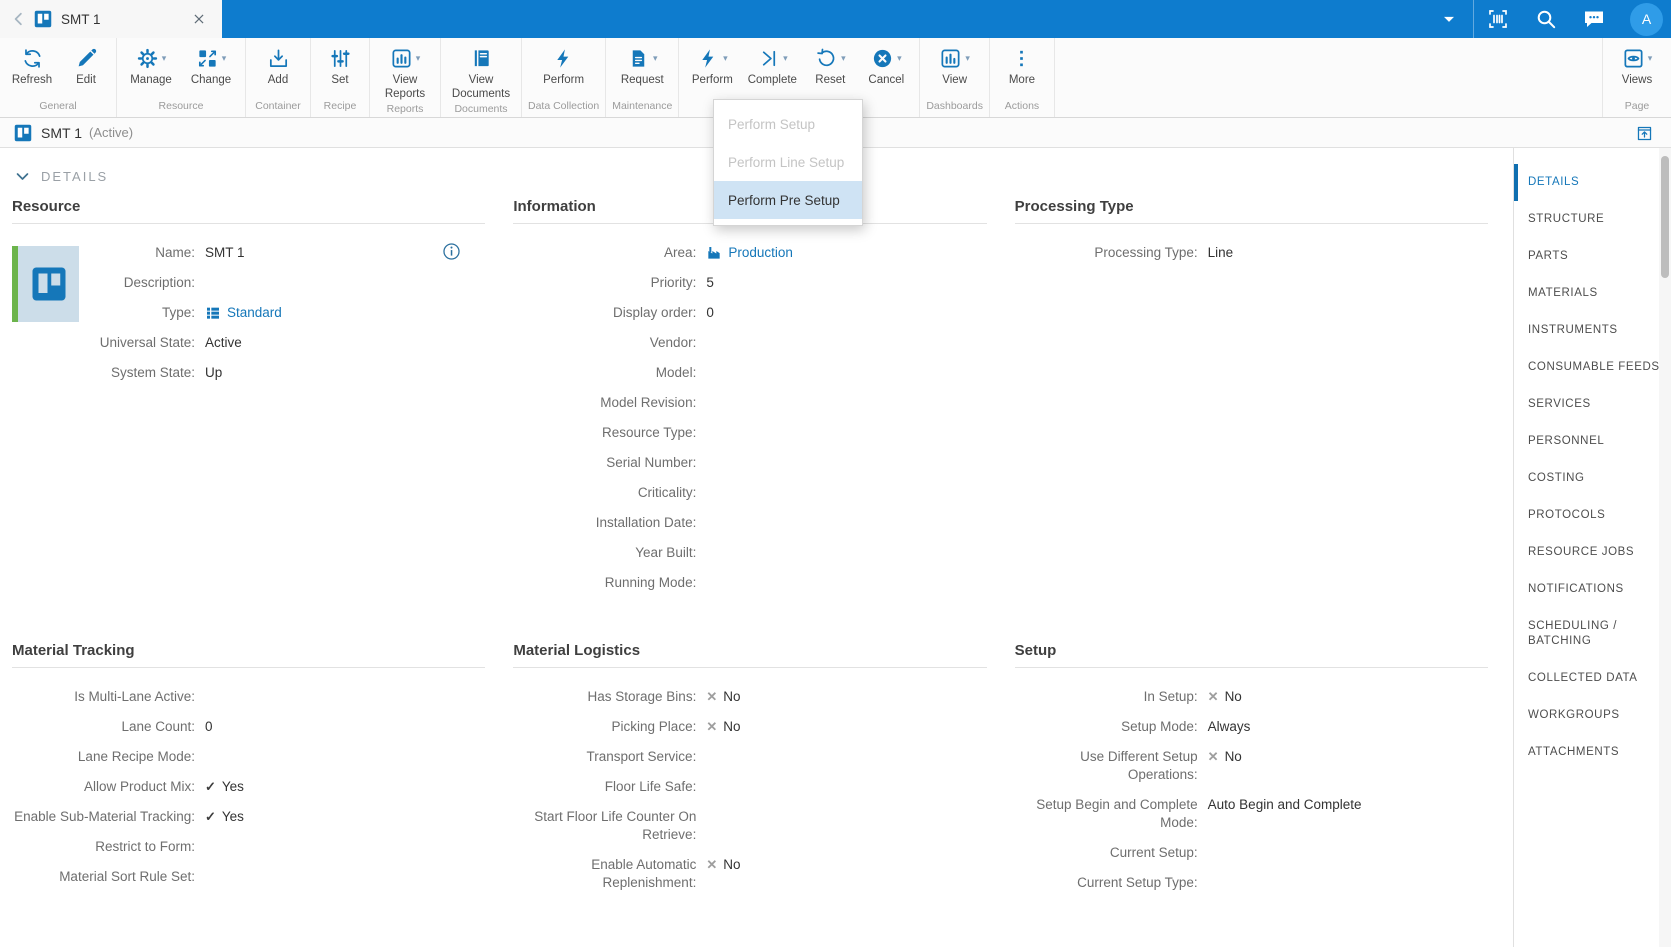 The image size is (1671, 947). Describe the element at coordinates (214, 372) in the screenshot. I see `field-value: Up` at that location.